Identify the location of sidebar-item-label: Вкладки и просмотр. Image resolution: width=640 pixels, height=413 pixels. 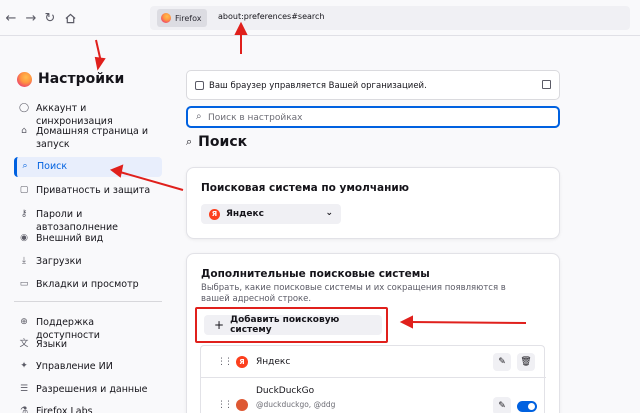
(87, 284).